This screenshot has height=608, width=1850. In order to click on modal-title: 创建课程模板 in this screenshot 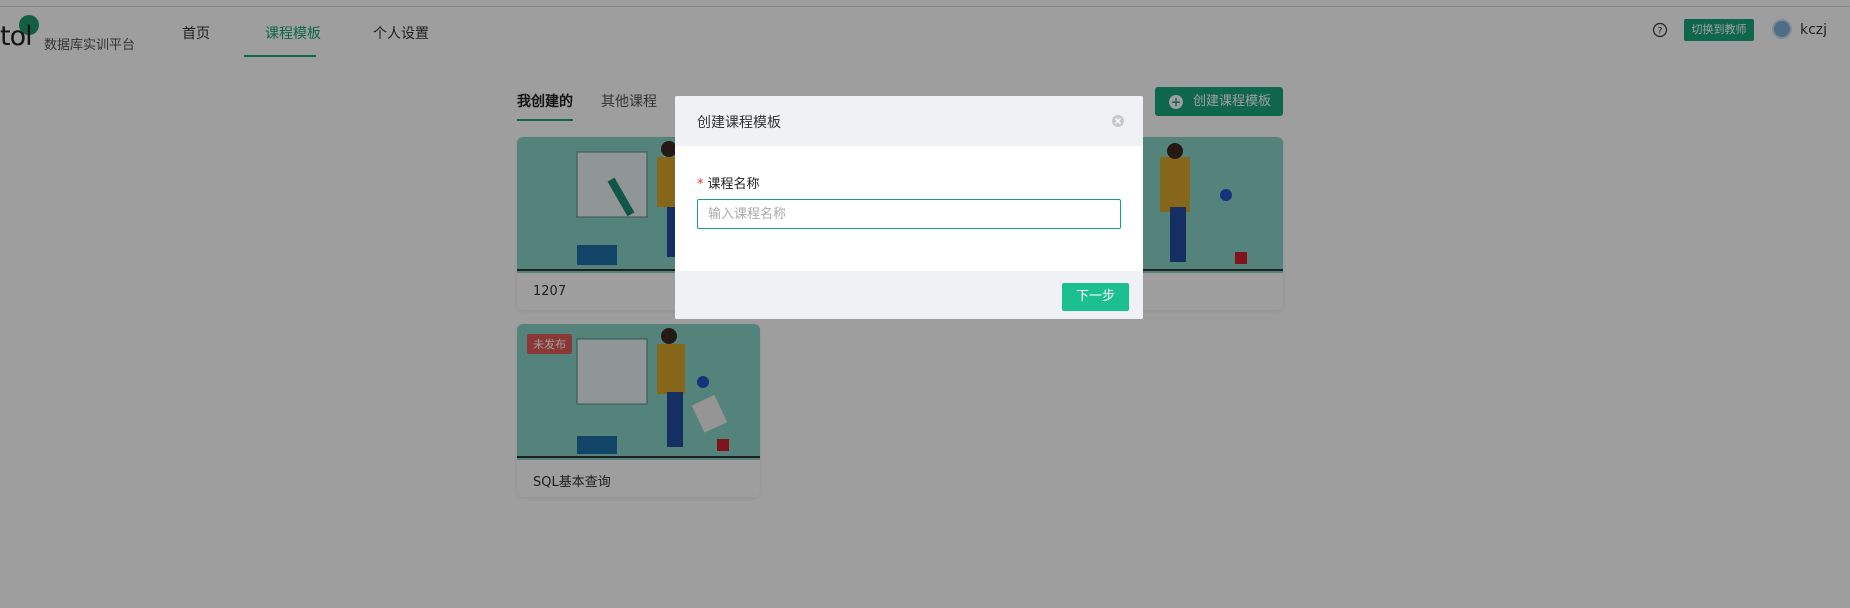, I will do `click(739, 123)`.